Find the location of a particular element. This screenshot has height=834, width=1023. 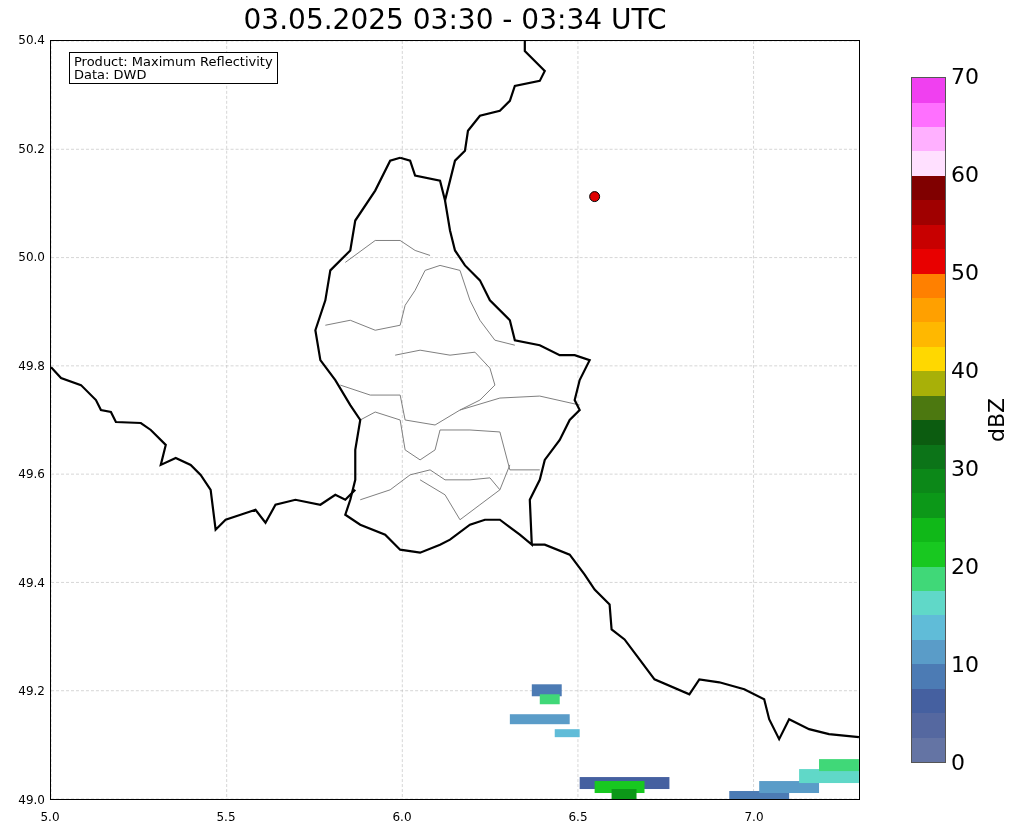

y-tick-label: 50.4 is located at coordinates (31, 40).